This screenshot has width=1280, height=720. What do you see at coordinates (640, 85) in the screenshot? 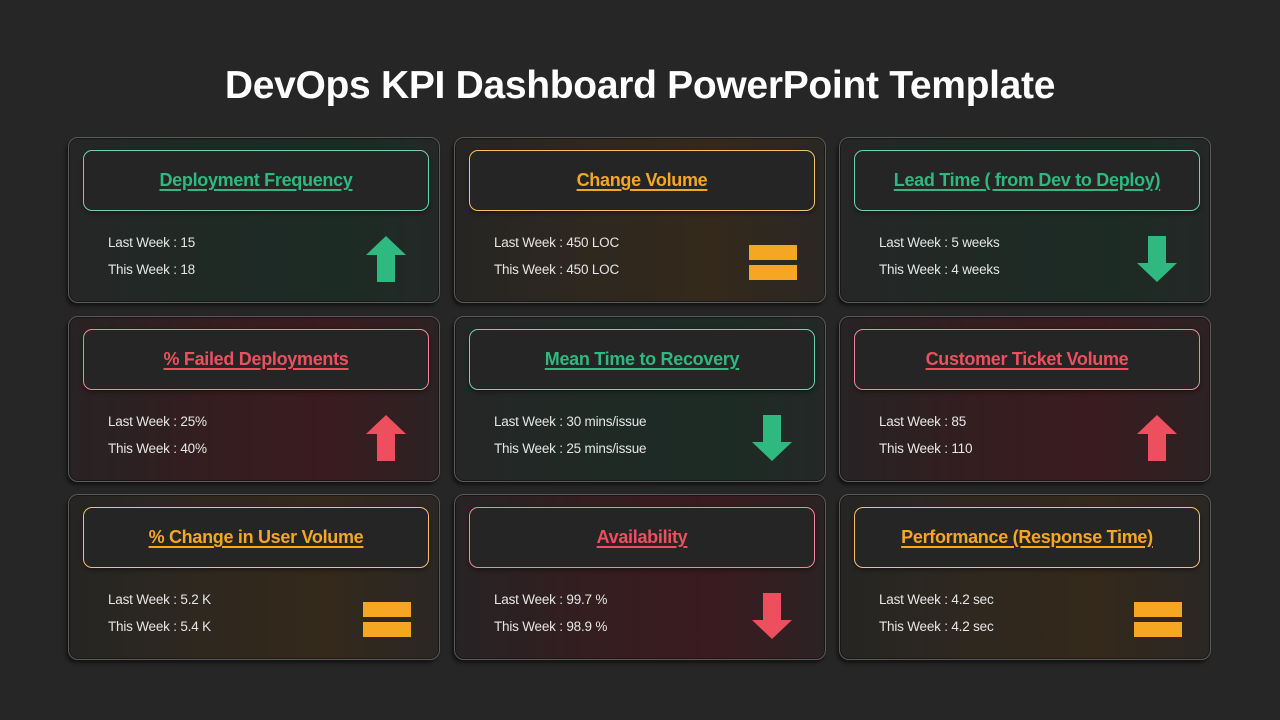
I see `page-title: DevOps KPI Dashboard PowerPoint Template` at bounding box center [640, 85].